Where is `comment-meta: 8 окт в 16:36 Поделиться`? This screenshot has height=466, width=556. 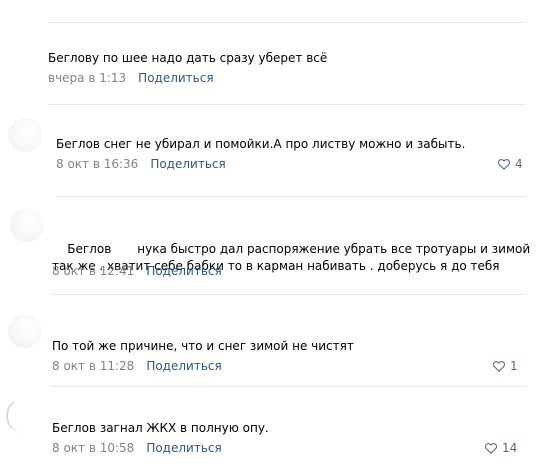 comment-meta: 8 окт в 16:36 Поделиться is located at coordinates (141, 164).